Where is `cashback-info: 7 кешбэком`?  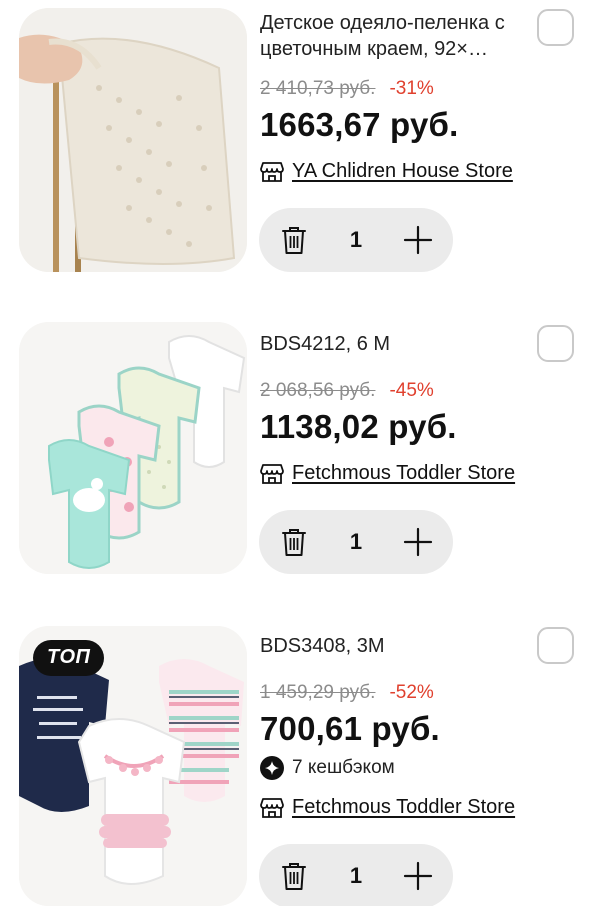 cashback-info: 7 кешбэком is located at coordinates (327, 768).